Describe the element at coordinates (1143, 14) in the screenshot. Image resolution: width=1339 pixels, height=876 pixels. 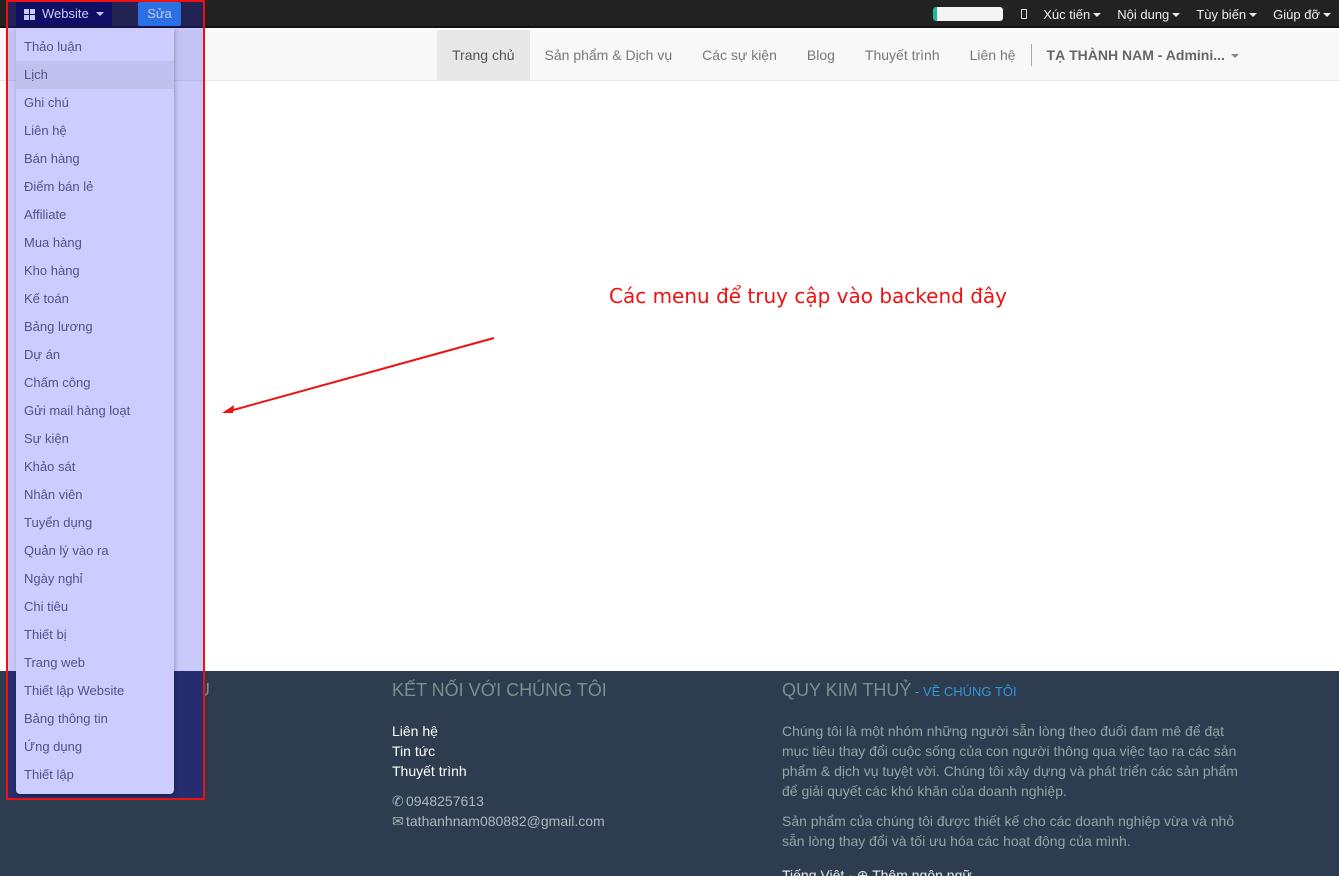
I see `menu-content-label: Nội dung` at that location.